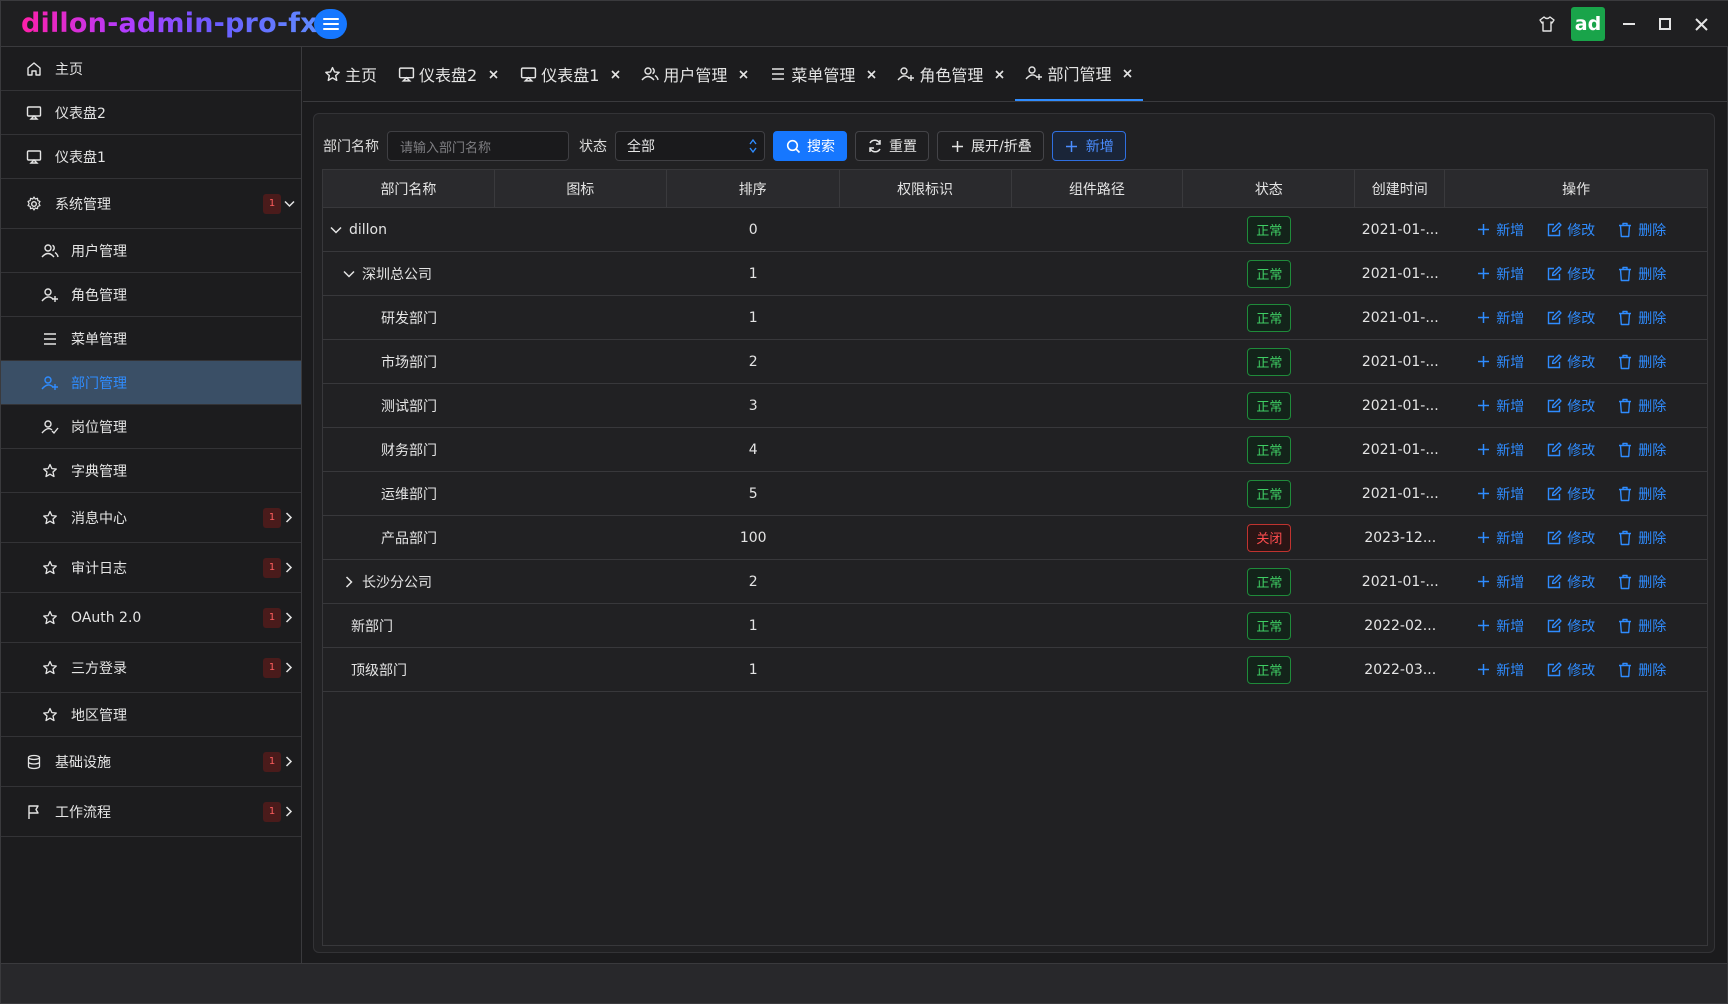  I want to click on sidebar-item-users: 用户管理, so click(151, 251).